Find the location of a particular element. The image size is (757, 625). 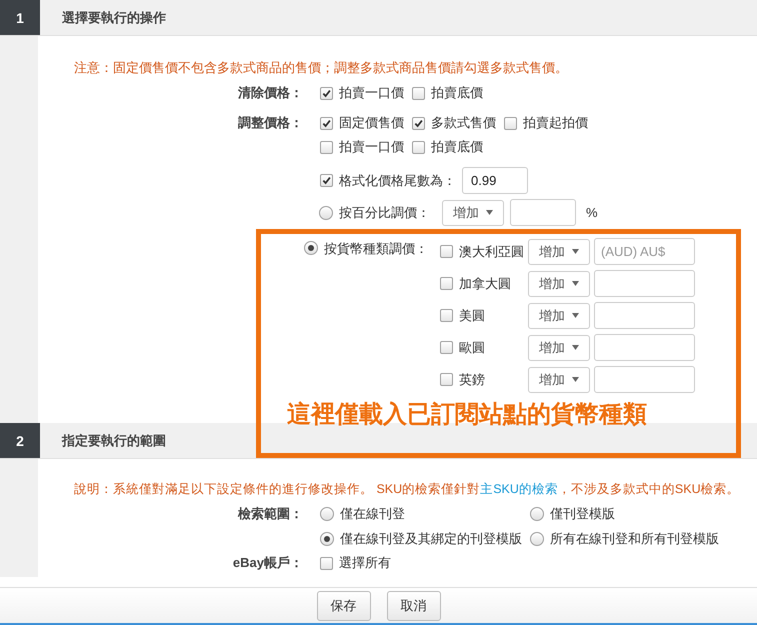

field-label: 調整價格： is located at coordinates (270, 123).